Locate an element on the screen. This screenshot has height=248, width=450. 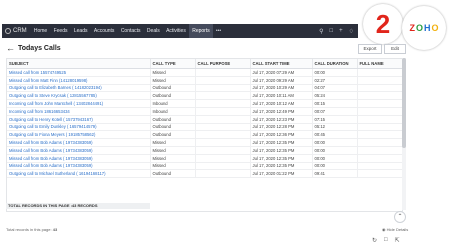
table-cell: 00:00 is located at coordinates (335, 166).